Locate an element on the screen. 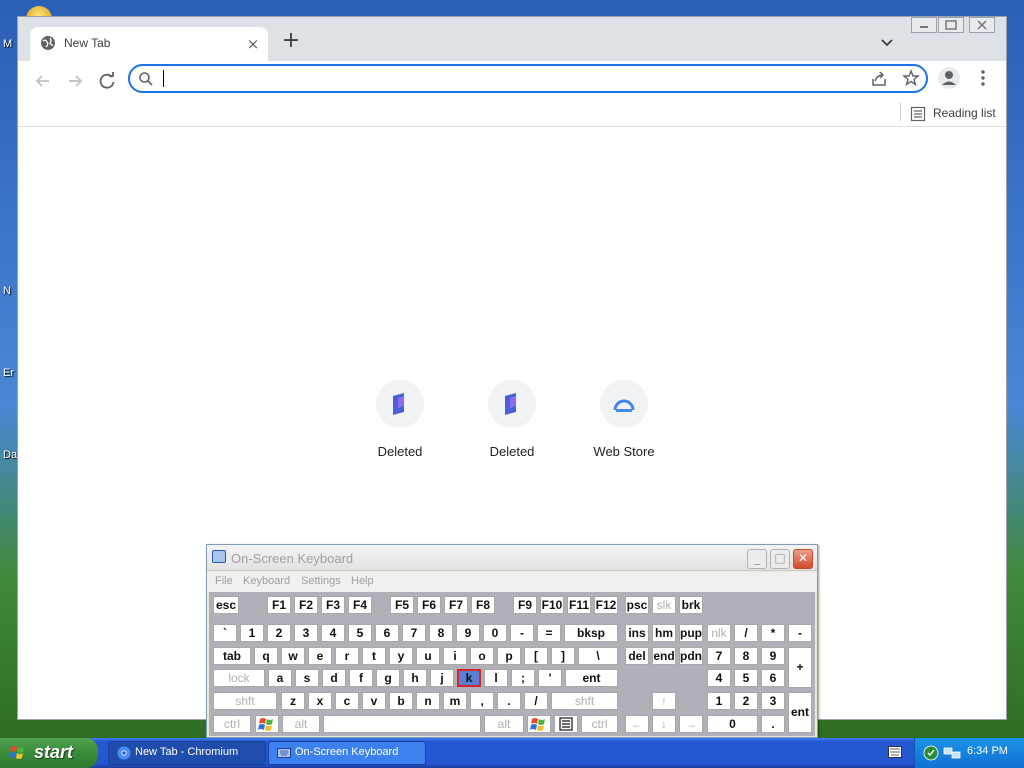 The image size is (1024, 768). key-quote: ' is located at coordinates (550, 678).